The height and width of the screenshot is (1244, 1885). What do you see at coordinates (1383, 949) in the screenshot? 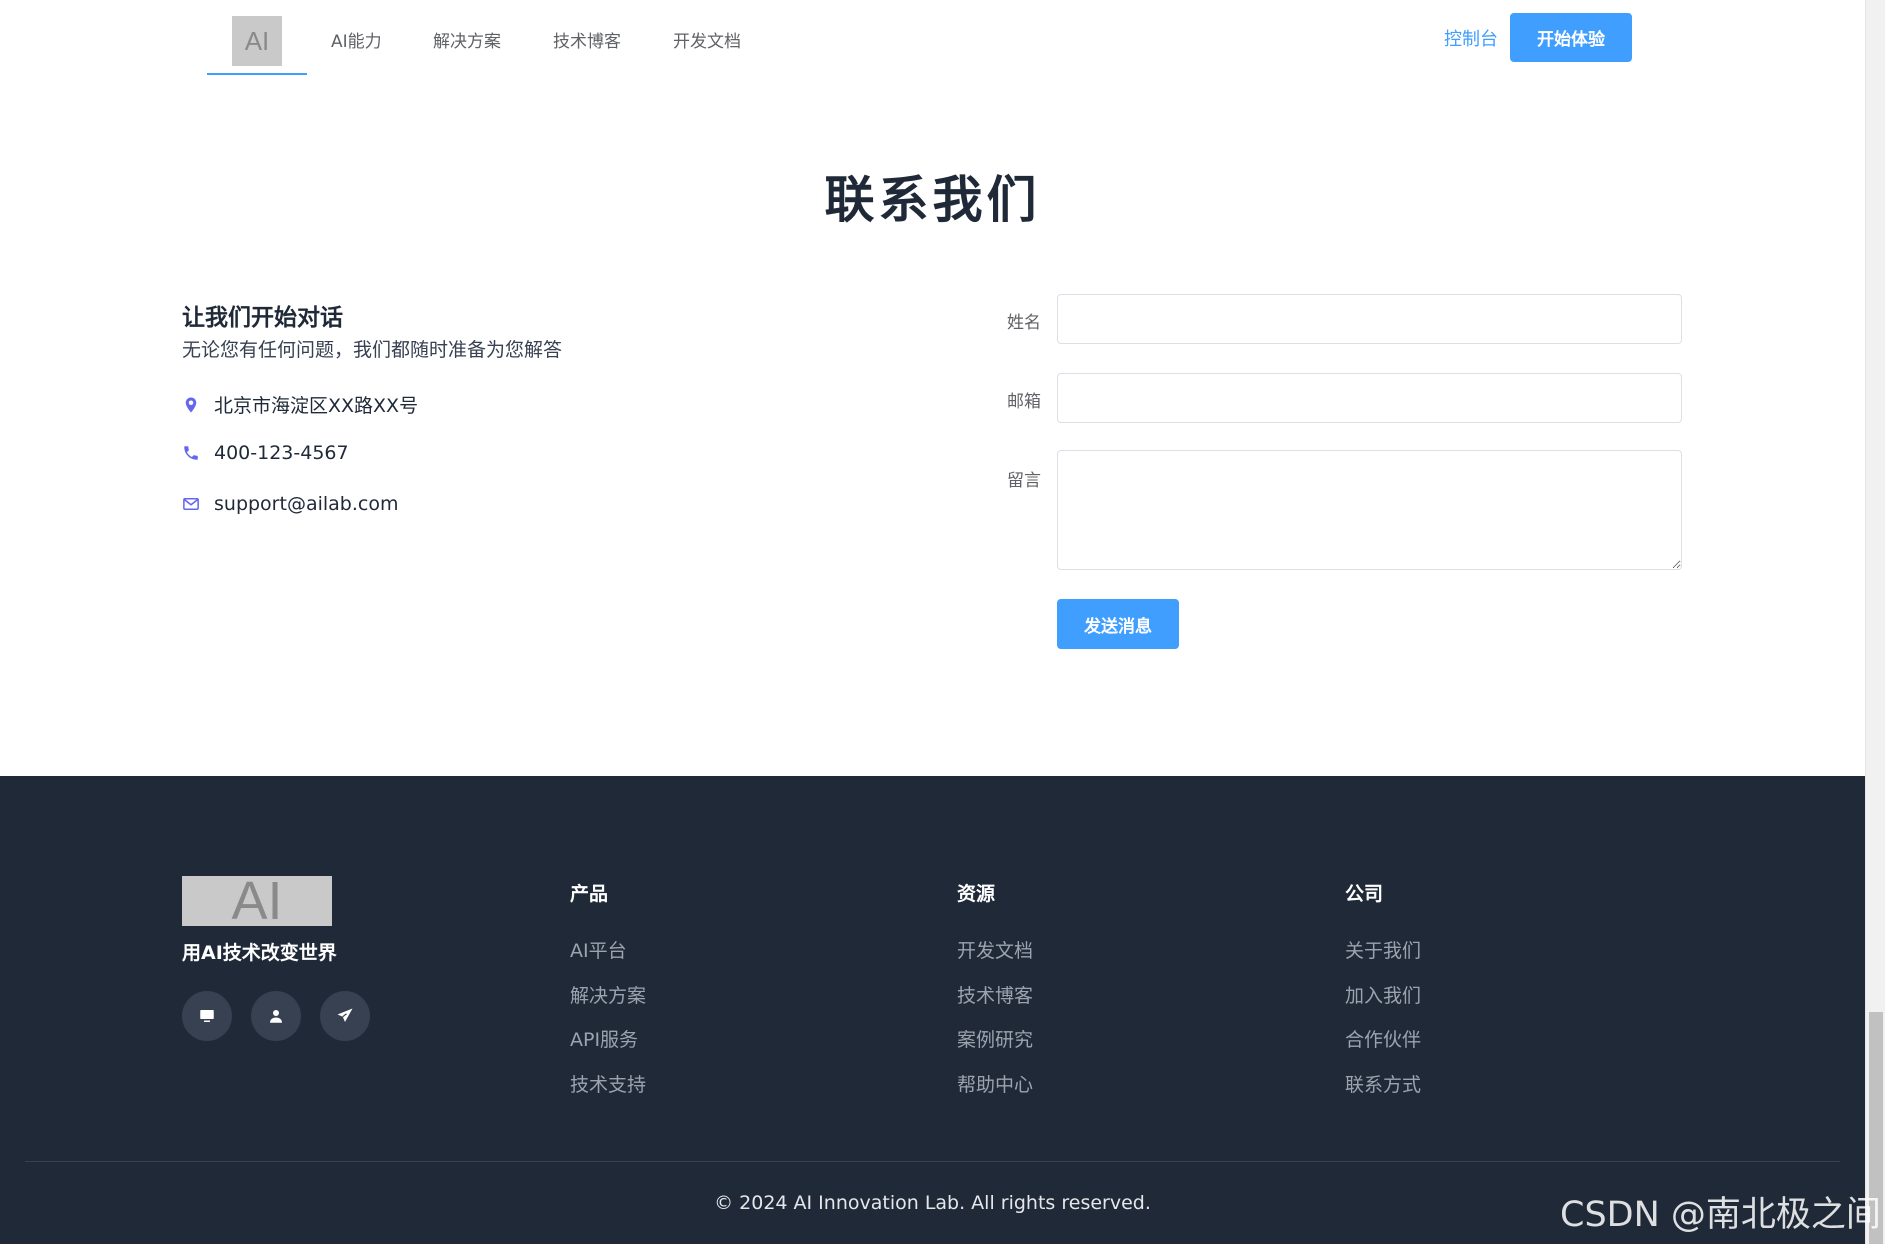
I see `footer-link-about-us: 关于我们` at bounding box center [1383, 949].